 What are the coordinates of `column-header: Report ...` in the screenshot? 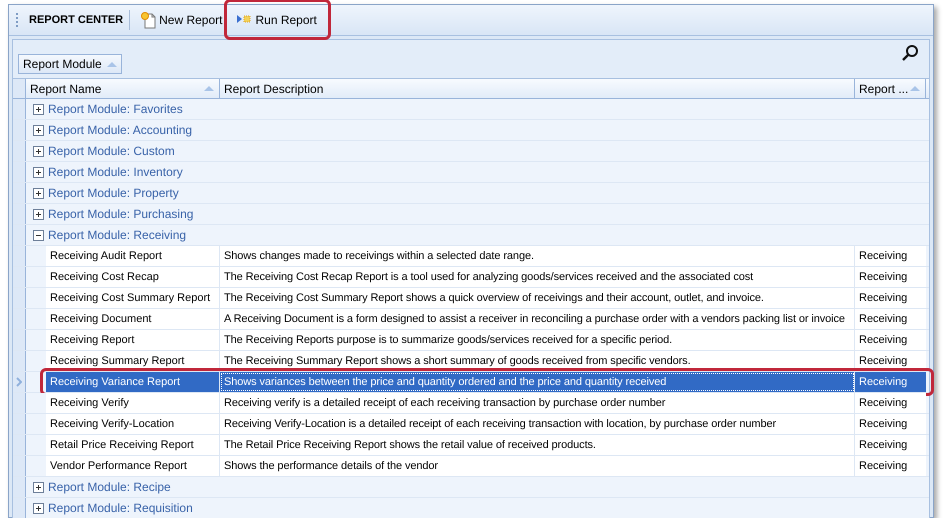 It's located at (890, 88).